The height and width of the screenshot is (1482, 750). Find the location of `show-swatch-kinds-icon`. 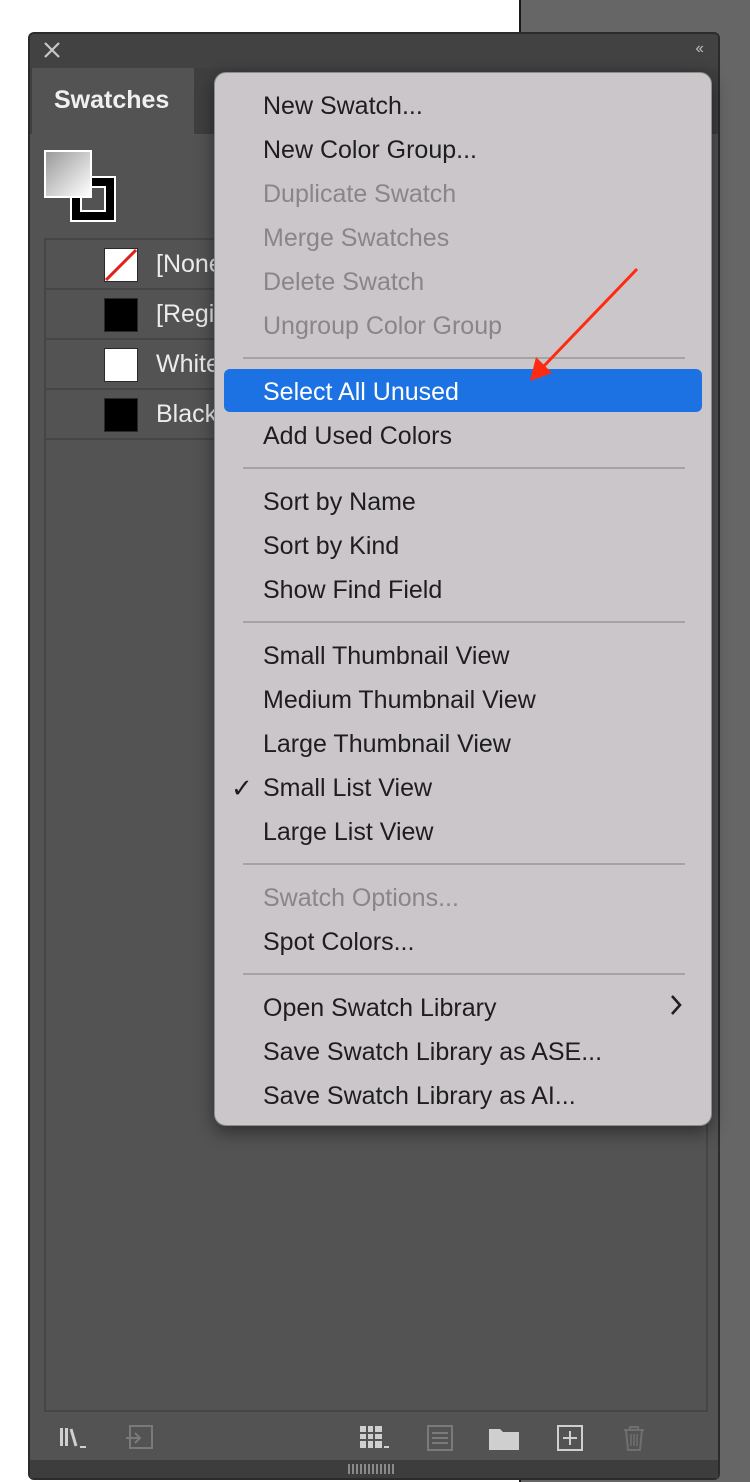

show-swatch-kinds-icon is located at coordinates (374, 1438).